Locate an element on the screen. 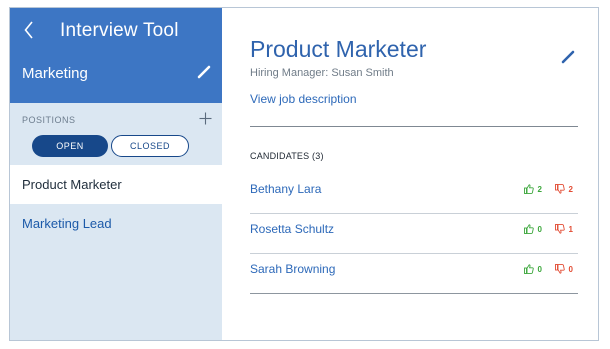 The image size is (610, 349). downvote-number: 0 is located at coordinates (570, 269).